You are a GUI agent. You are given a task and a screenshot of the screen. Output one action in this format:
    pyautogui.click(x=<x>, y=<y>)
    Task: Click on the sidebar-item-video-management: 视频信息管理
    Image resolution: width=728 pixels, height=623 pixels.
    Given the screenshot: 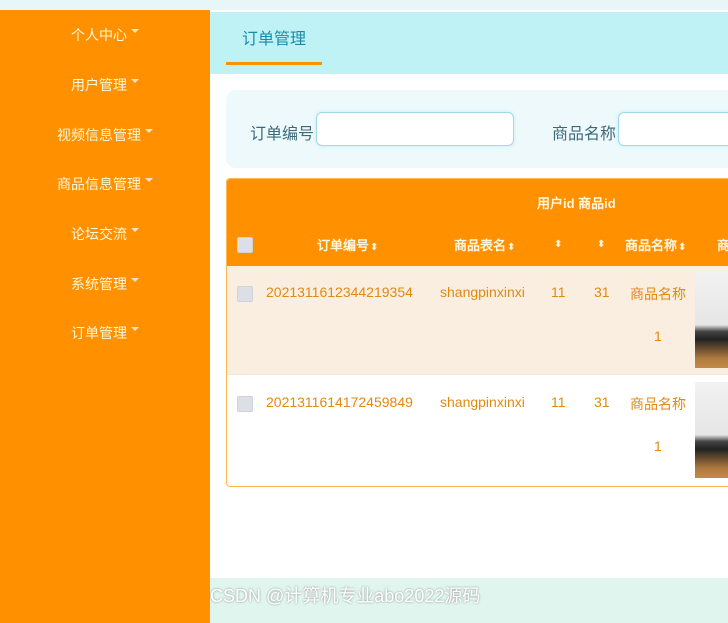 What is the action you would take?
    pyautogui.click(x=105, y=135)
    